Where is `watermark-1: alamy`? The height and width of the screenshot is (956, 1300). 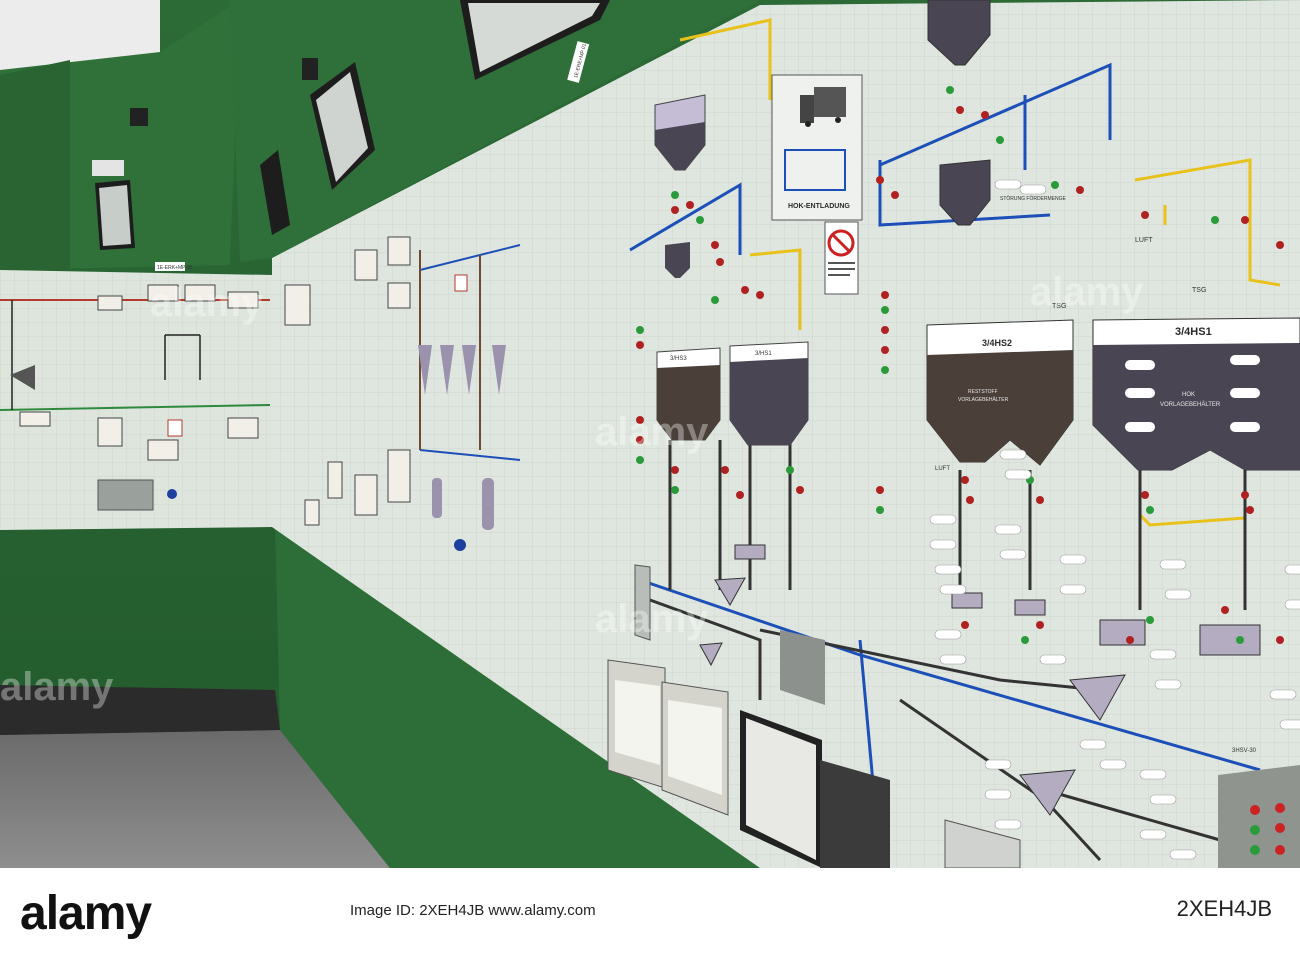
watermark-1: alamy is located at coordinates (207, 303).